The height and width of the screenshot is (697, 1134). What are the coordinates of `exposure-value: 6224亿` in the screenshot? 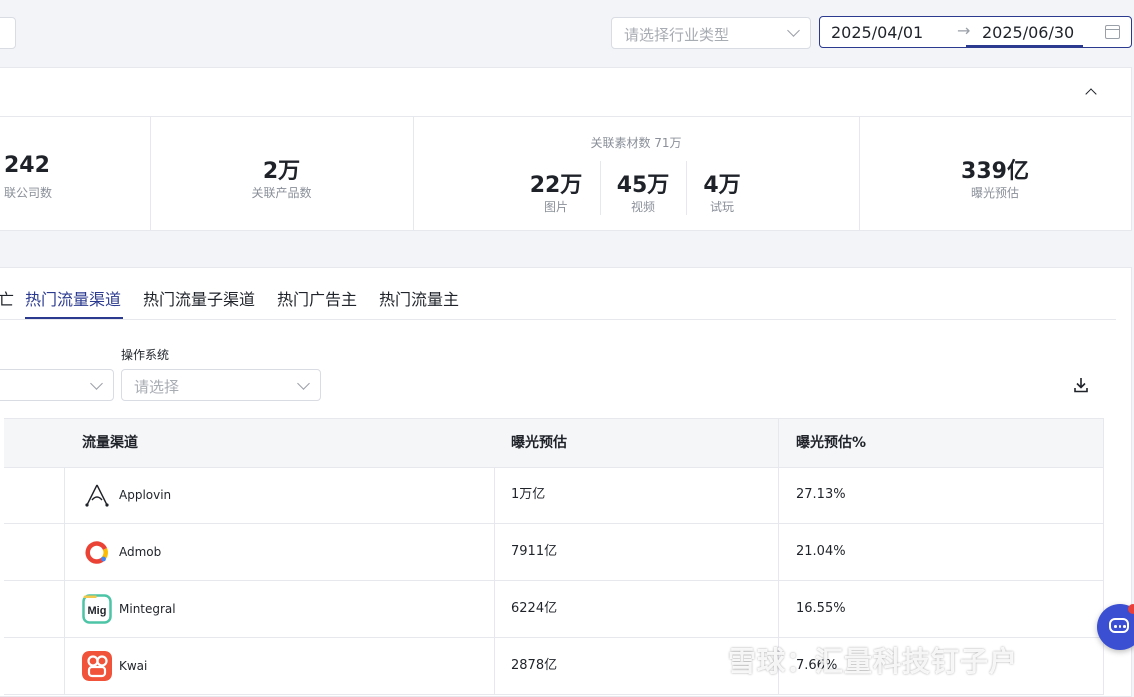 It's located at (534, 608).